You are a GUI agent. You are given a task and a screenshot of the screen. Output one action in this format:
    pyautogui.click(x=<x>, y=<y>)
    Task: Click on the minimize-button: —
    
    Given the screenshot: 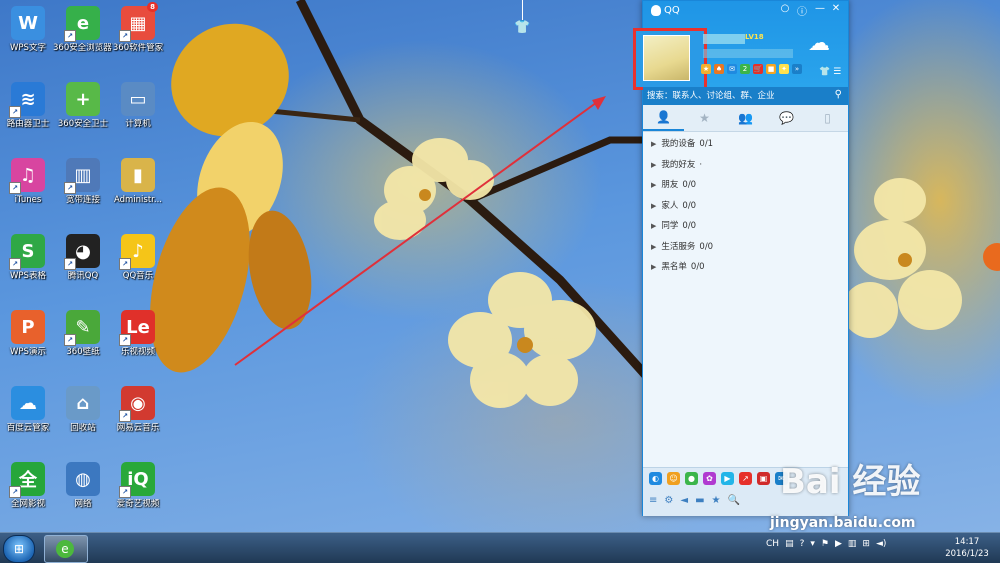 What is the action you would take?
    pyautogui.click(x=820, y=8)
    